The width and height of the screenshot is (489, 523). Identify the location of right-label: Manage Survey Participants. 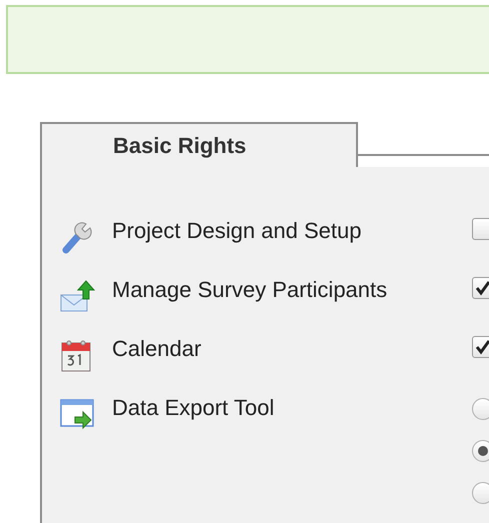
(250, 290).